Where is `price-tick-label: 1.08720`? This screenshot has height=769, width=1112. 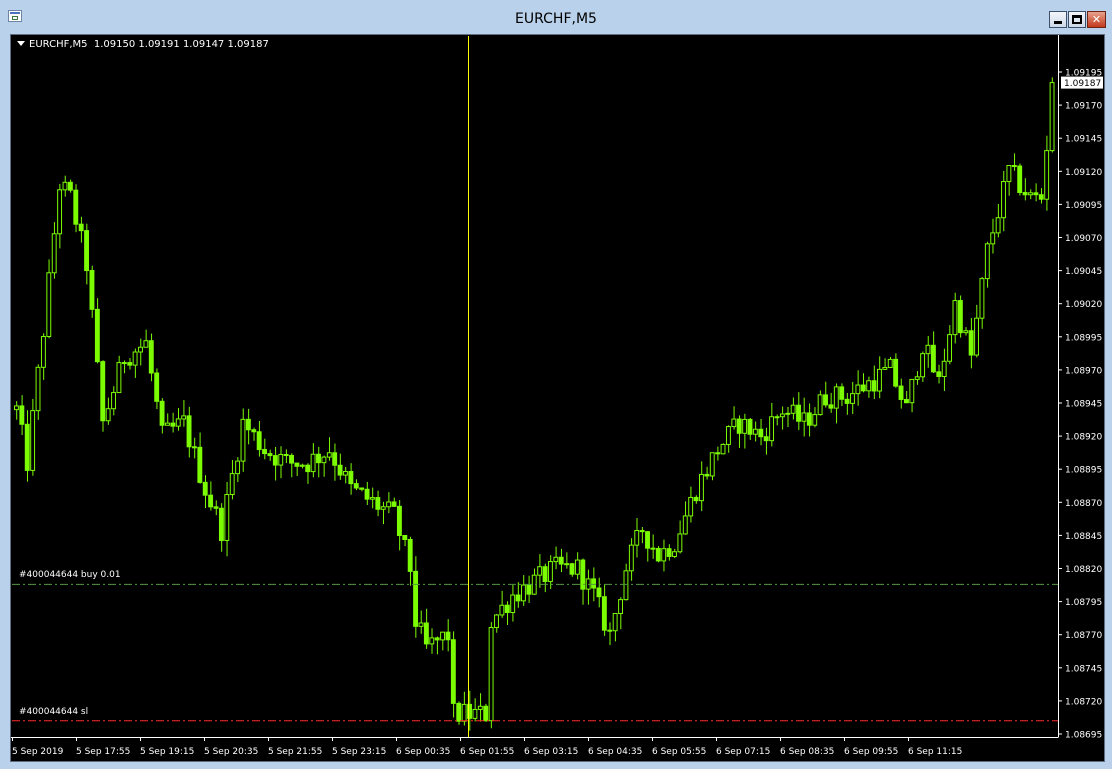
price-tick-label: 1.08720 is located at coordinates (1083, 702).